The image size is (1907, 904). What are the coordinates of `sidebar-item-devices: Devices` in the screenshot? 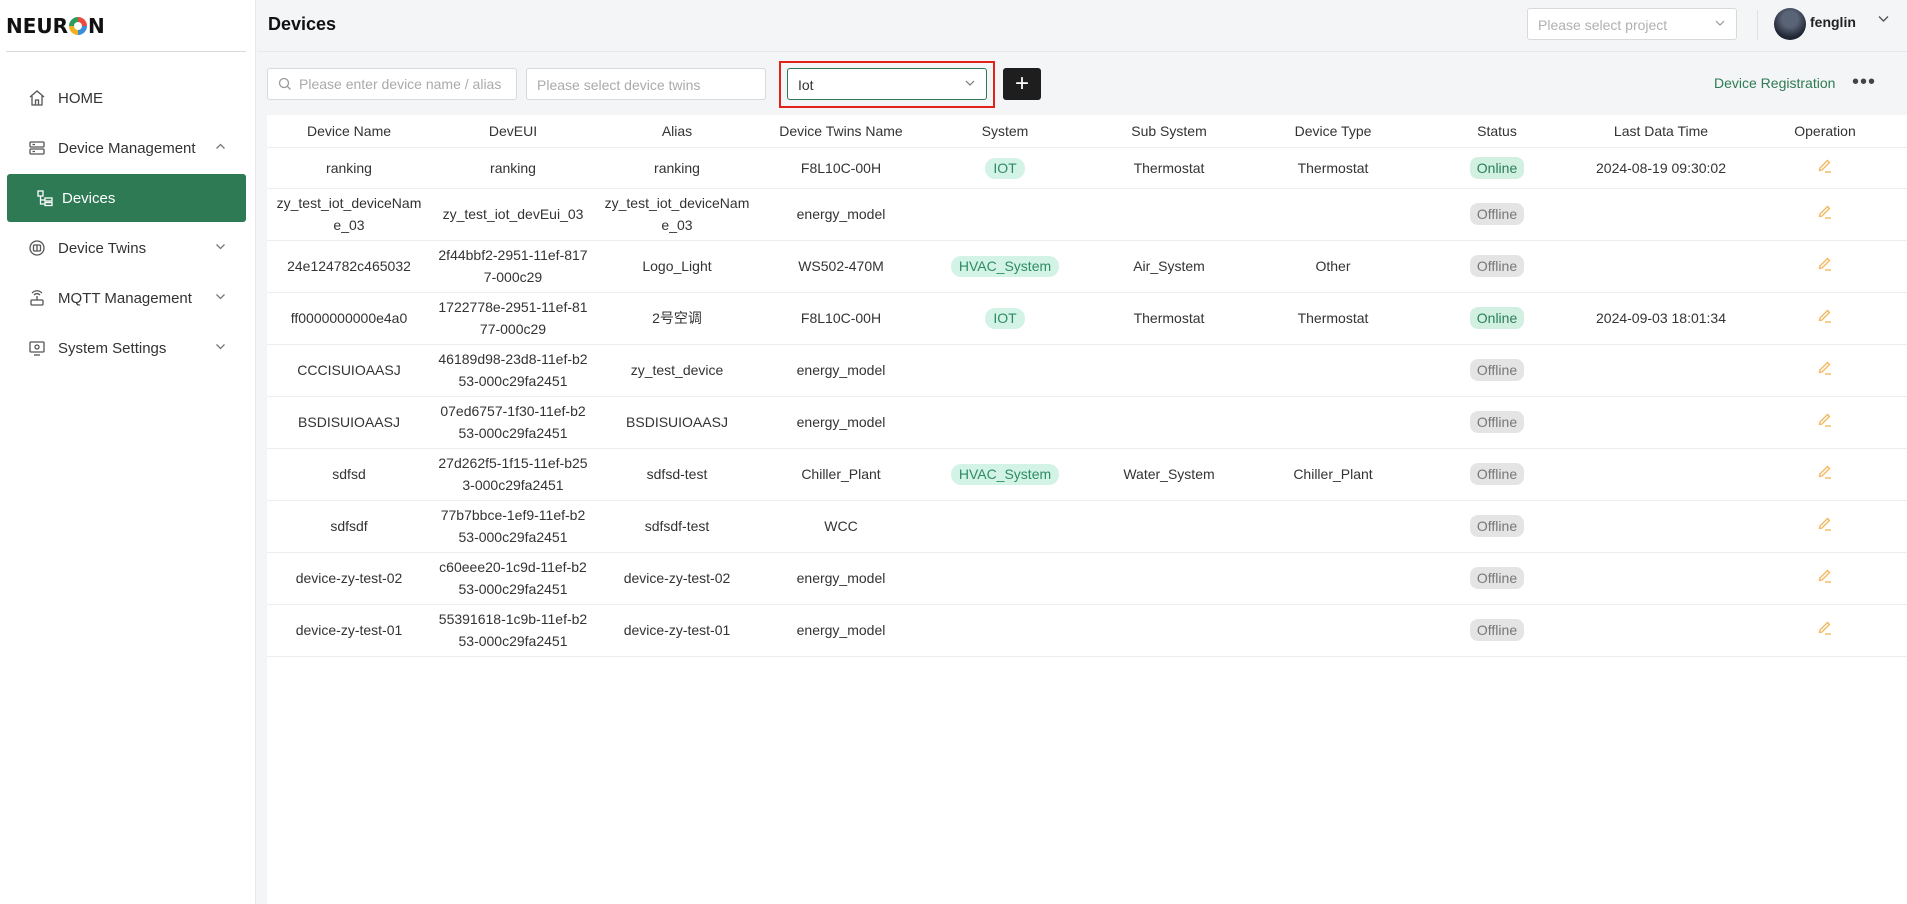 It's located at (126, 198).